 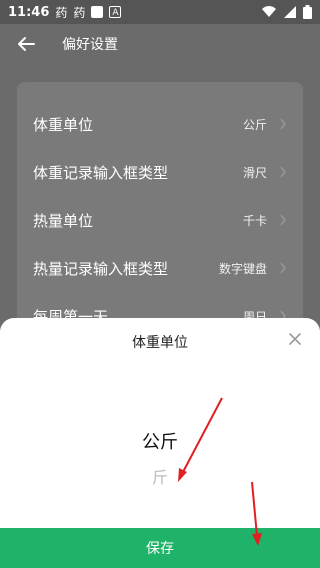 I want to click on sheet-title: 体重单位, so click(x=160, y=343).